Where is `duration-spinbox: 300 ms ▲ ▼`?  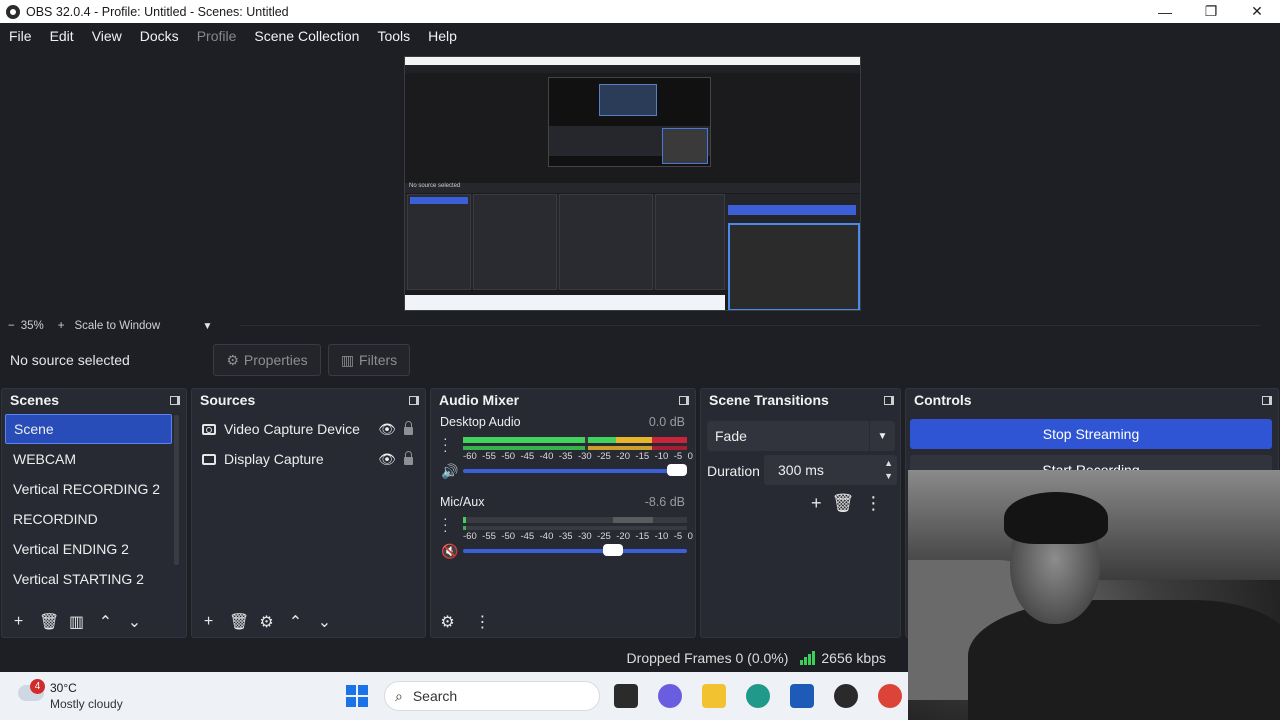 duration-spinbox: 300 ms ▲ ▼ is located at coordinates (830, 470).